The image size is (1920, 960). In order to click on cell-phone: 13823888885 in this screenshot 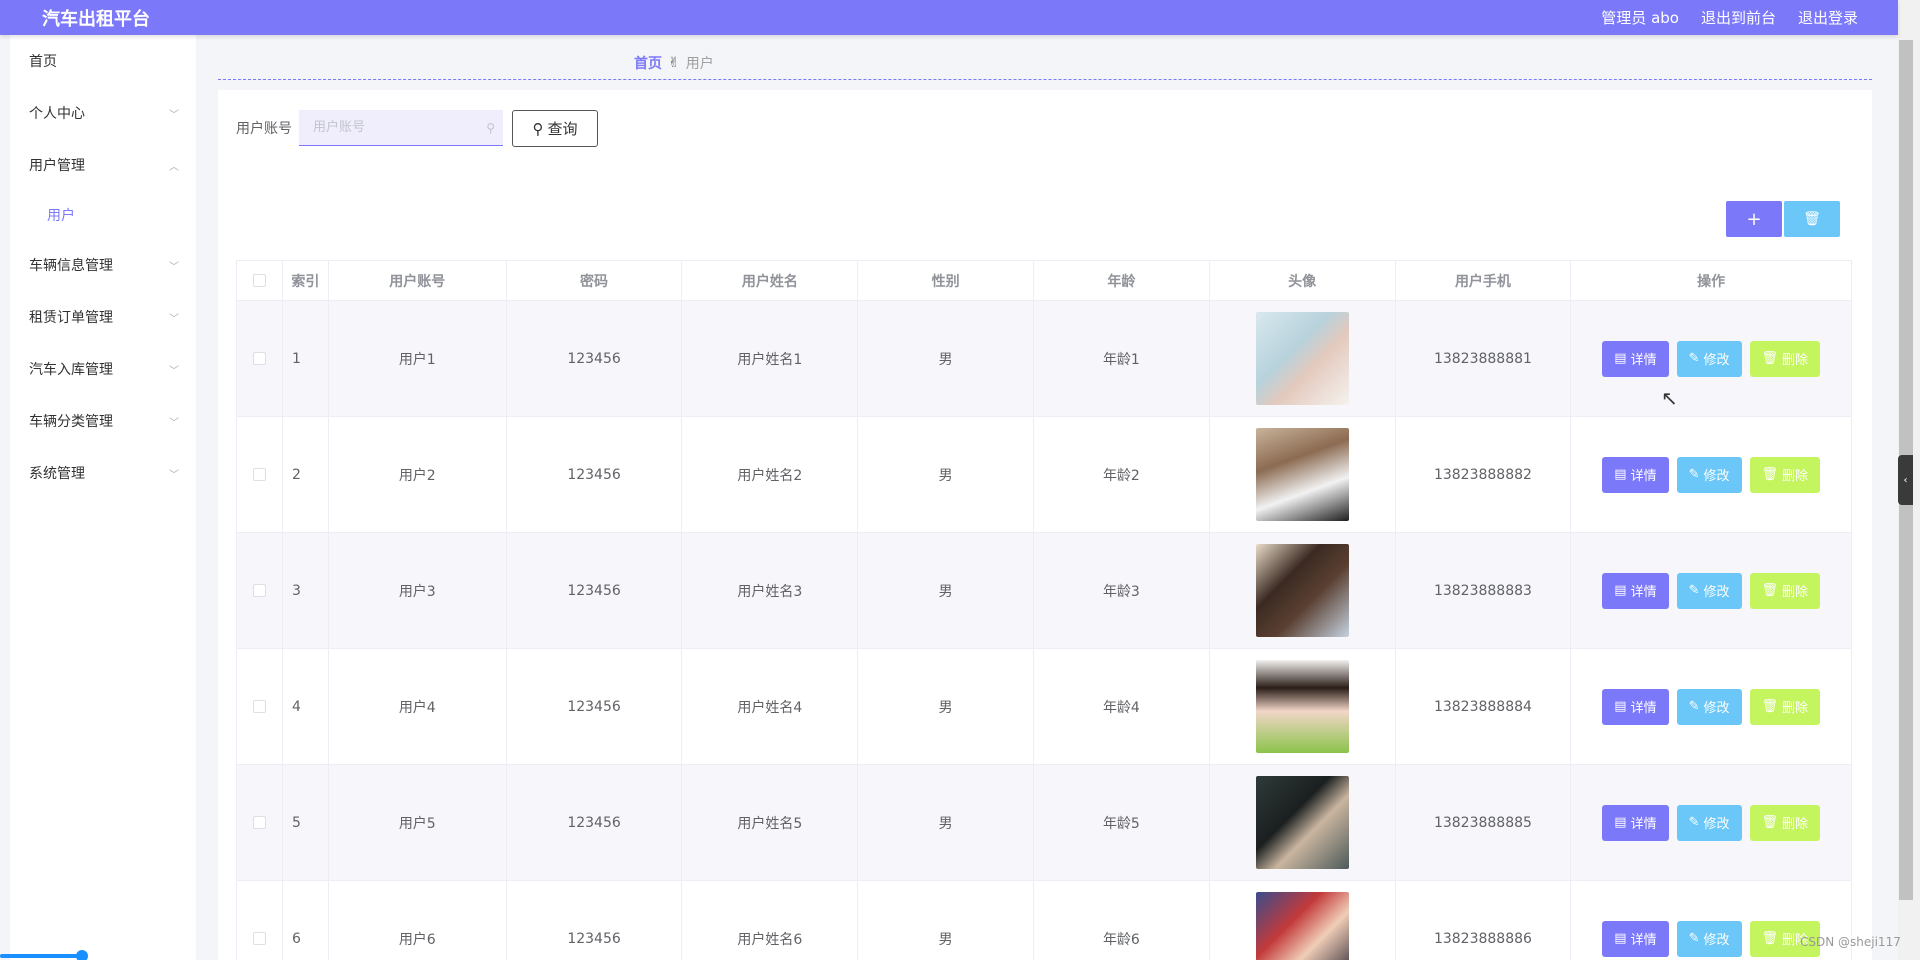, I will do `click(1484, 822)`.